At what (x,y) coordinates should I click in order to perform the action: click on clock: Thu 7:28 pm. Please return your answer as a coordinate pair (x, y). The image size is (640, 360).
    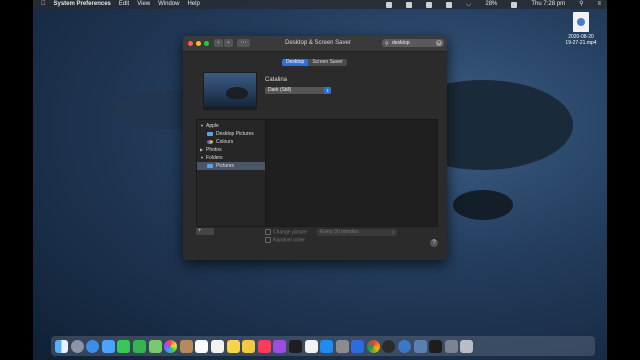
    Looking at the image, I should click on (548, 4).